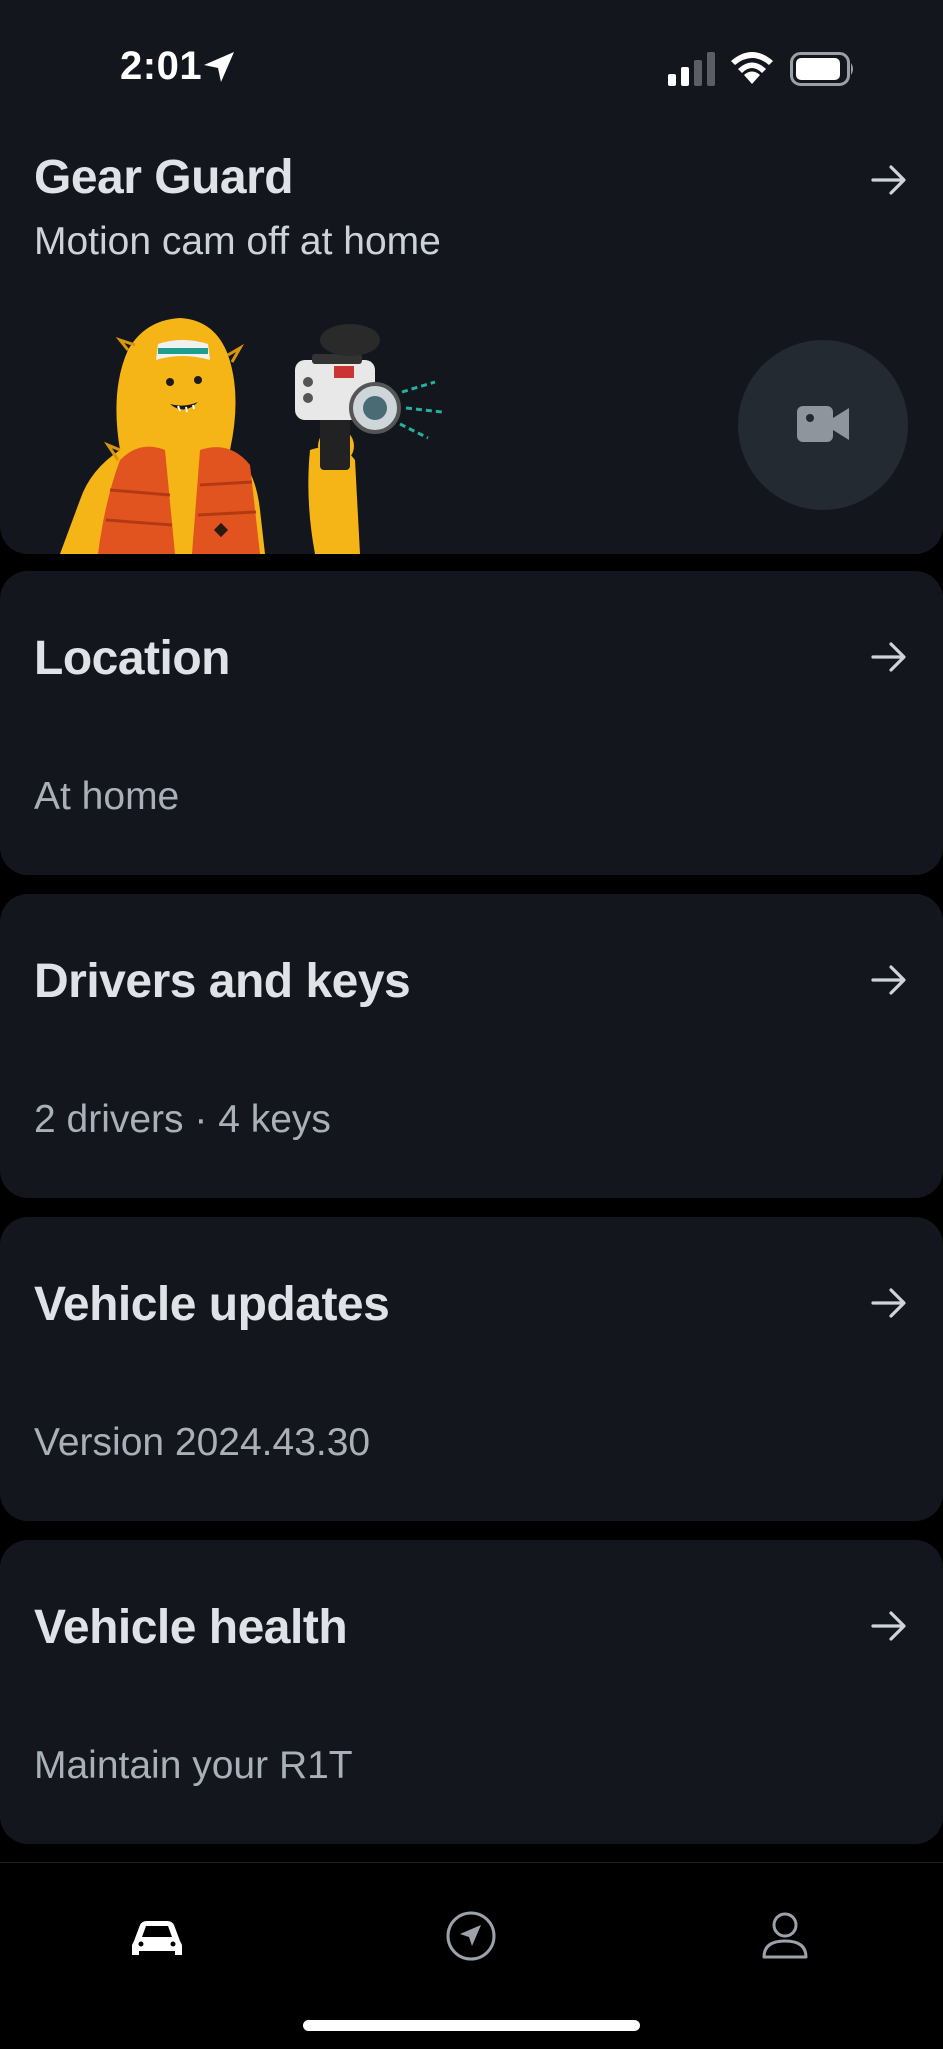  I want to click on drivers-keys-card: Drivers and keys 2 drivers · 4 keys, so click(471, 1046).